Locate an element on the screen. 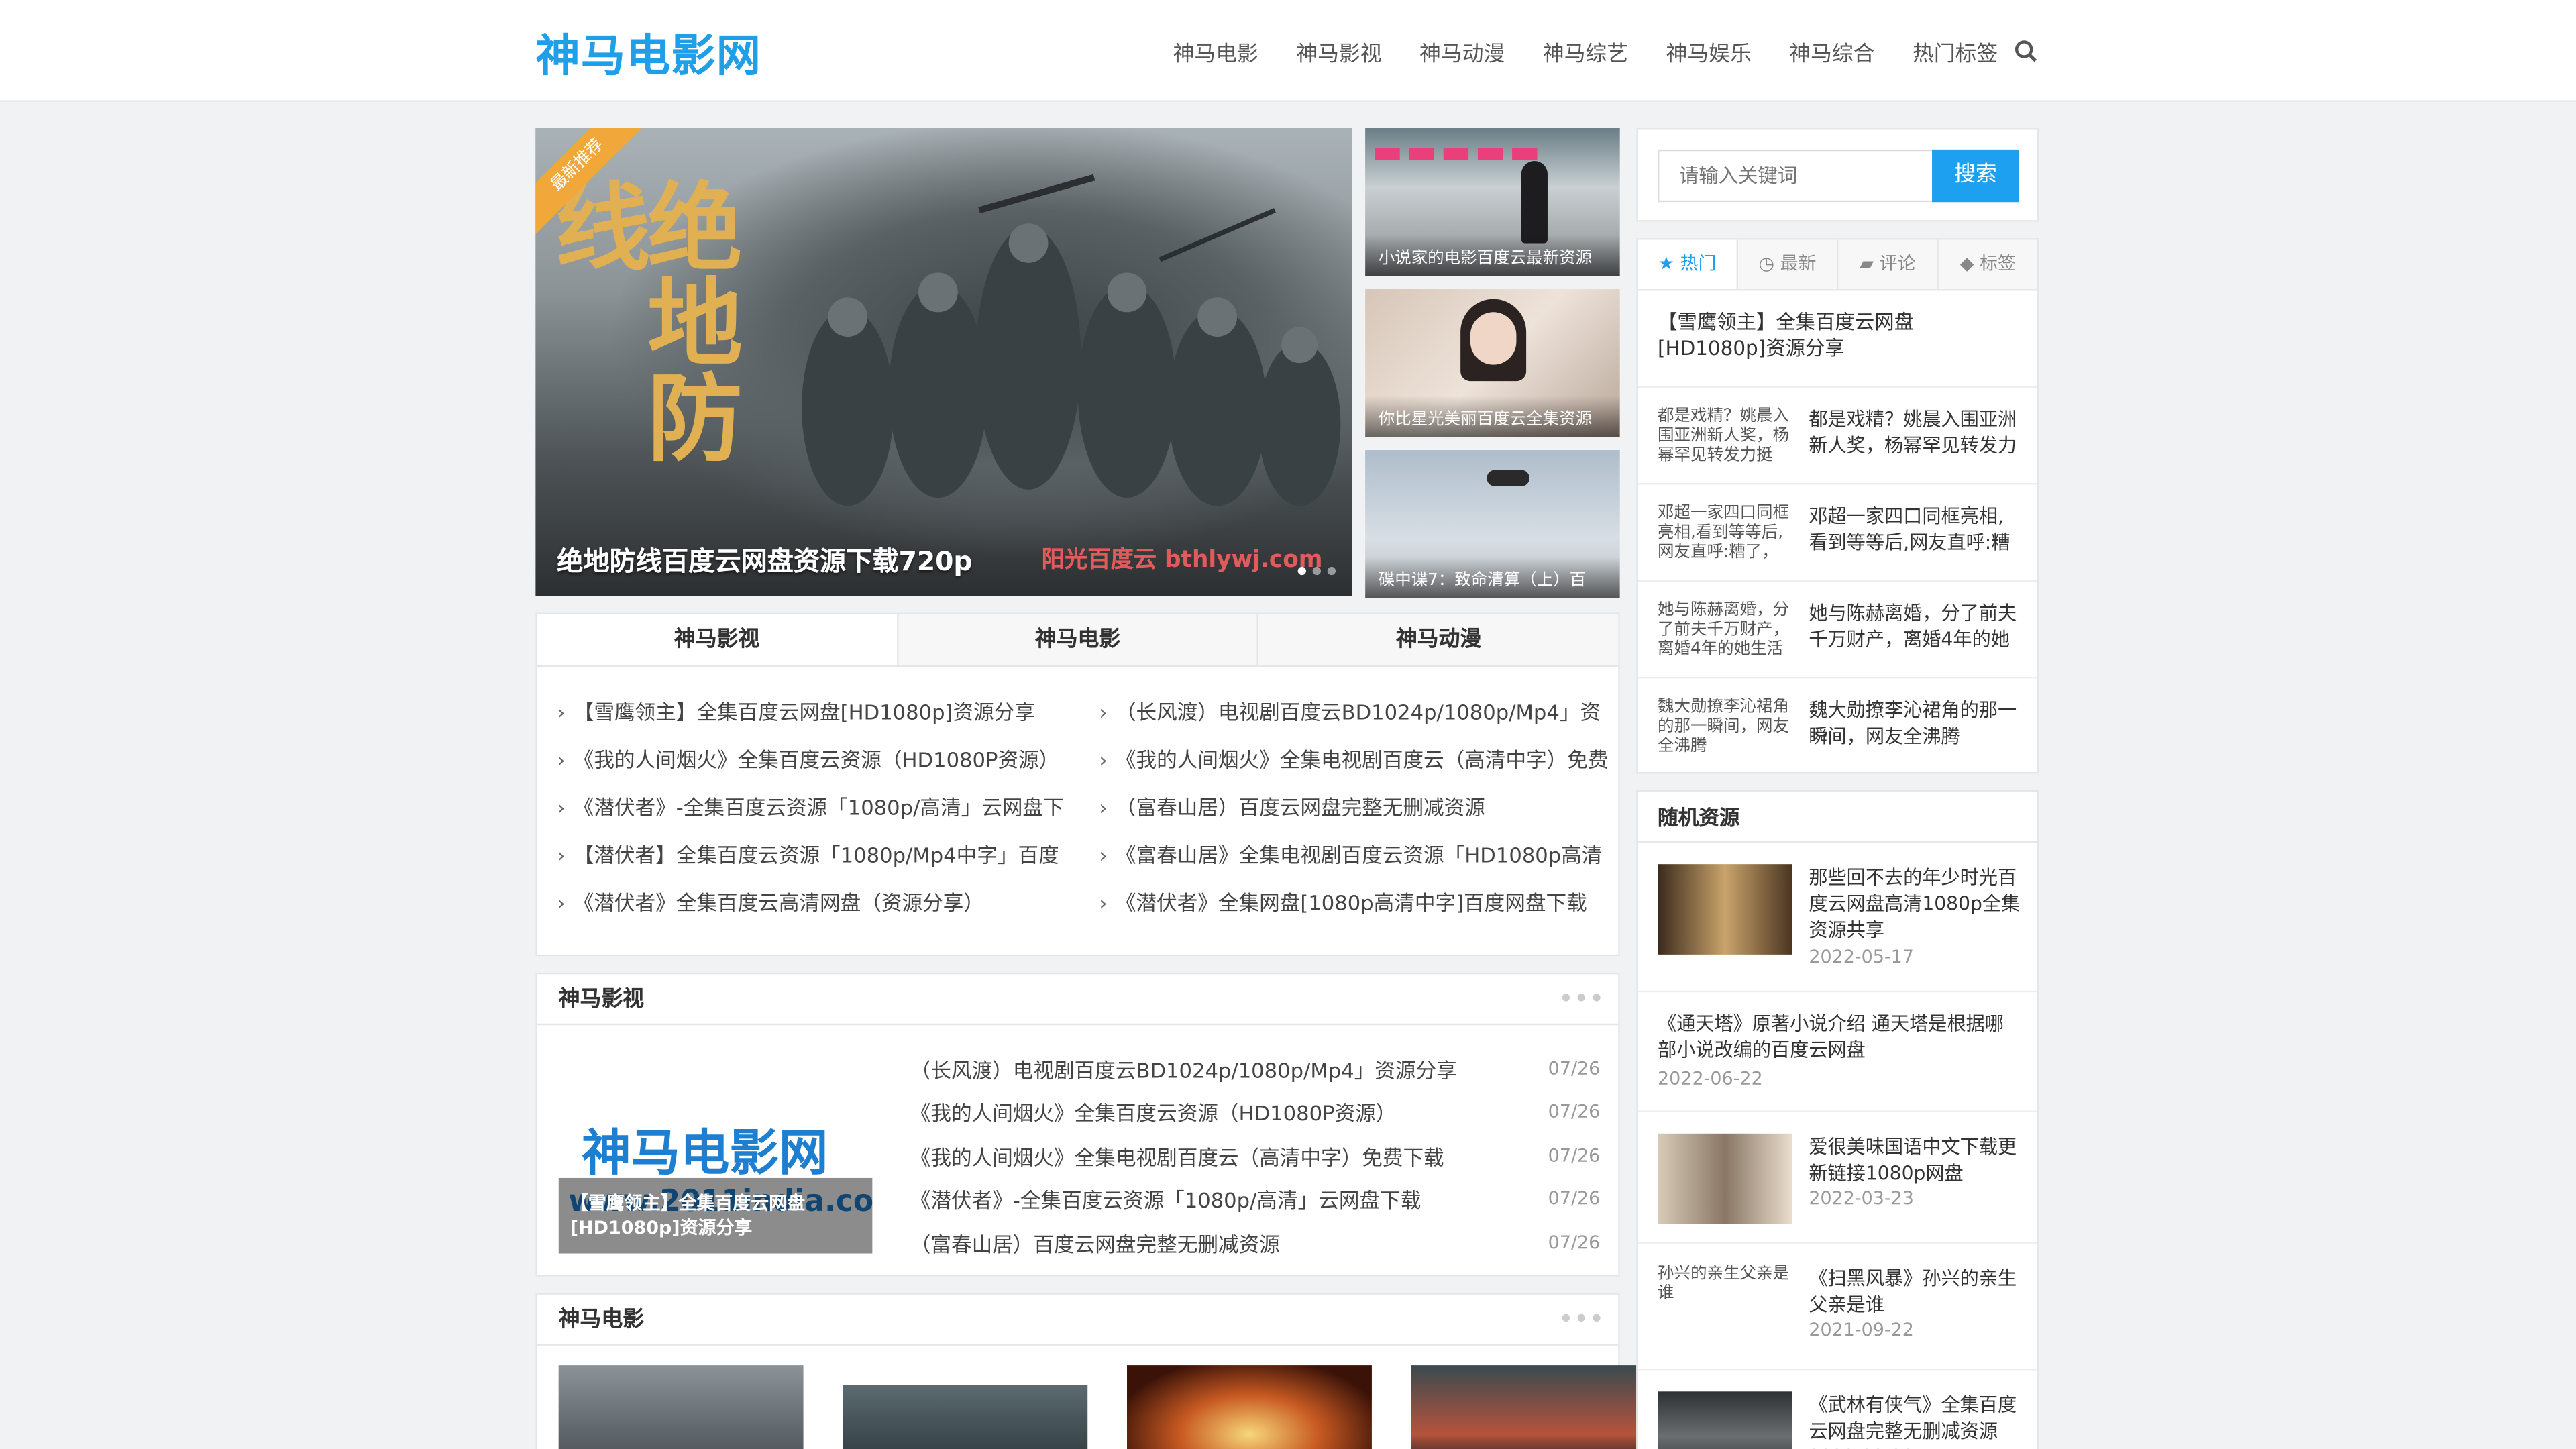  slider-watermark: 阳光百度云 bthlywj.com is located at coordinates (1182, 560).